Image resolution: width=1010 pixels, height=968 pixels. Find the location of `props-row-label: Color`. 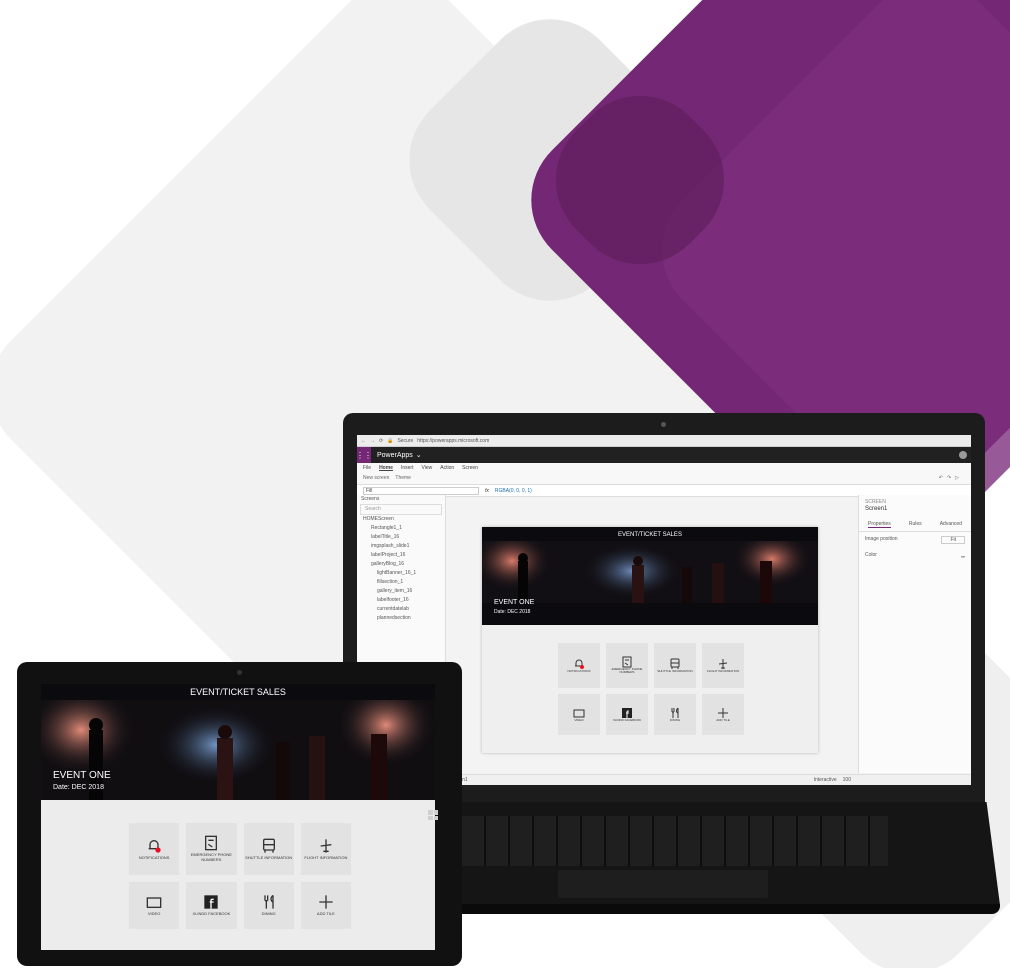

props-row-label: Color is located at coordinates (871, 555).